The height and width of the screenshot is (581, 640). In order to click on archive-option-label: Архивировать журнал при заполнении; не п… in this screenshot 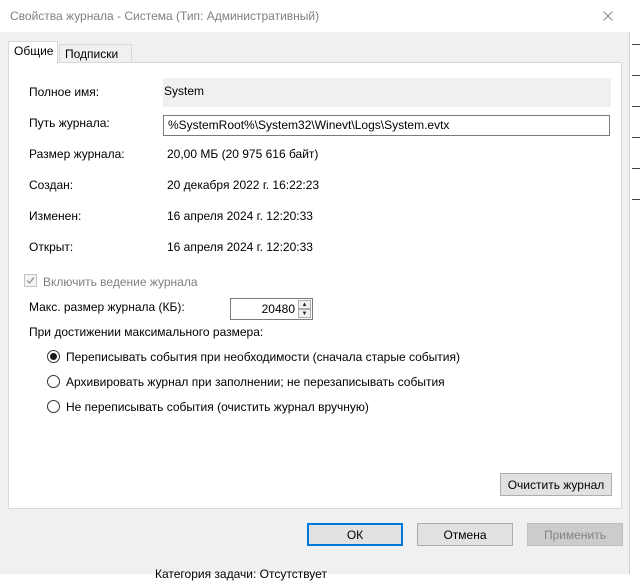, I will do `click(255, 382)`.